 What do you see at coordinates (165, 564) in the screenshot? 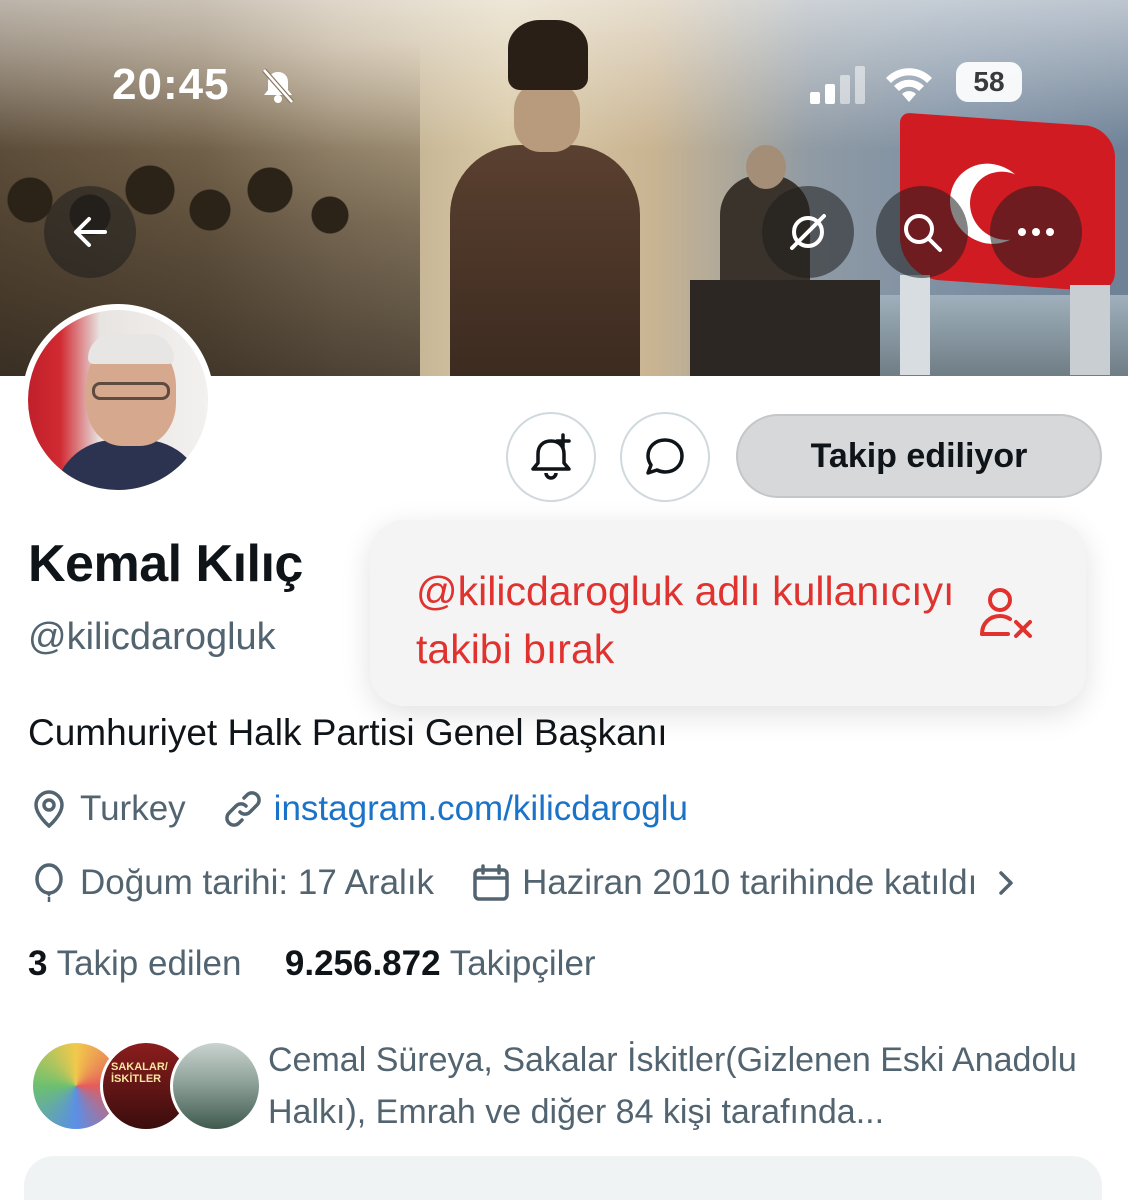
I see `display-name: Kemal Kılıç` at bounding box center [165, 564].